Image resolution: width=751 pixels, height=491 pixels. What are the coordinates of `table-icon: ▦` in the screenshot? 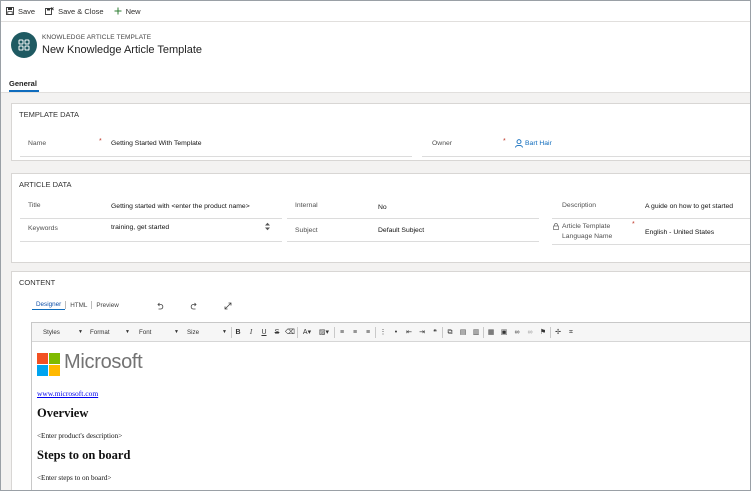 It's located at (491, 332).